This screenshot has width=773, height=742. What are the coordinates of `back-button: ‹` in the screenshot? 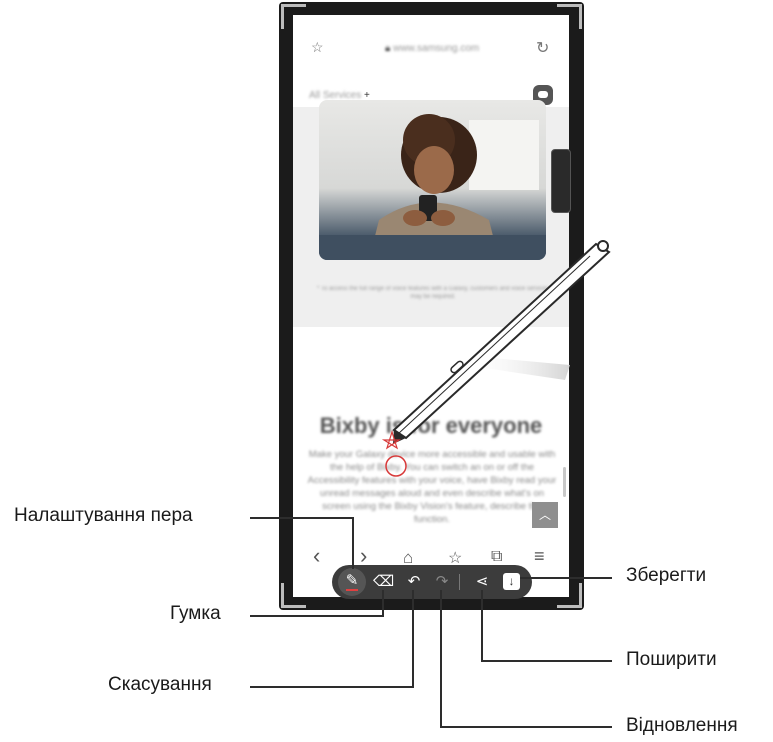 It's located at (316, 556).